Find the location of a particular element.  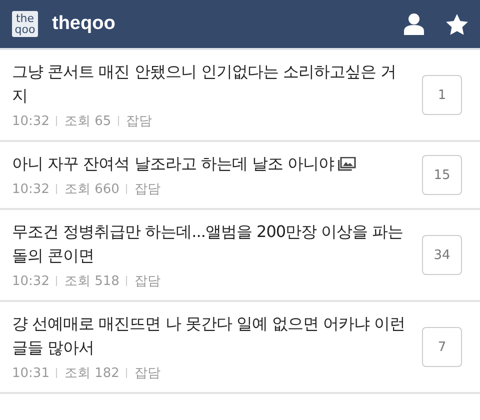

user-icon is located at coordinates (414, 24).